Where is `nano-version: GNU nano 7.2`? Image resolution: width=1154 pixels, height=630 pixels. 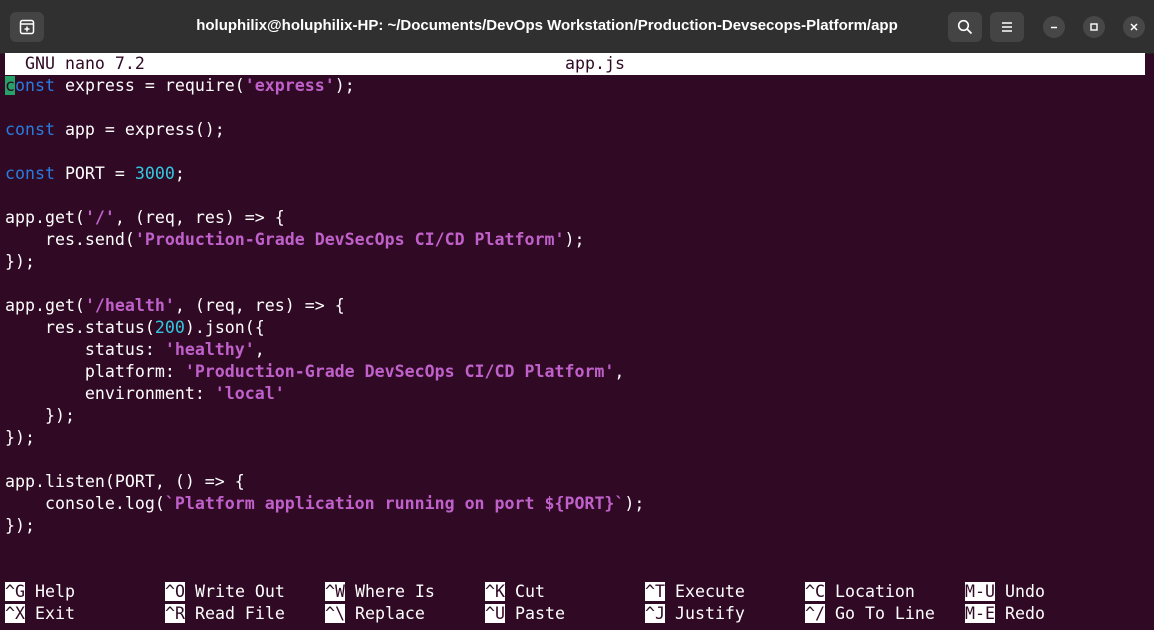
nano-version: GNU nano 7.2 is located at coordinates (85, 63).